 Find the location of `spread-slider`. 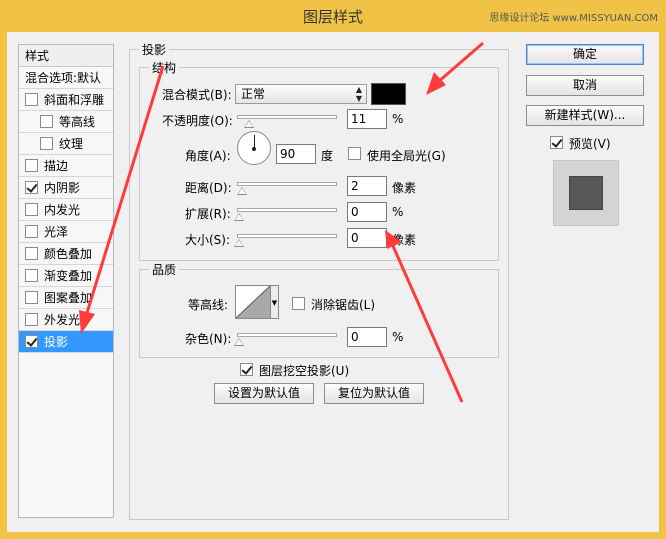

spread-slider is located at coordinates (285, 214).